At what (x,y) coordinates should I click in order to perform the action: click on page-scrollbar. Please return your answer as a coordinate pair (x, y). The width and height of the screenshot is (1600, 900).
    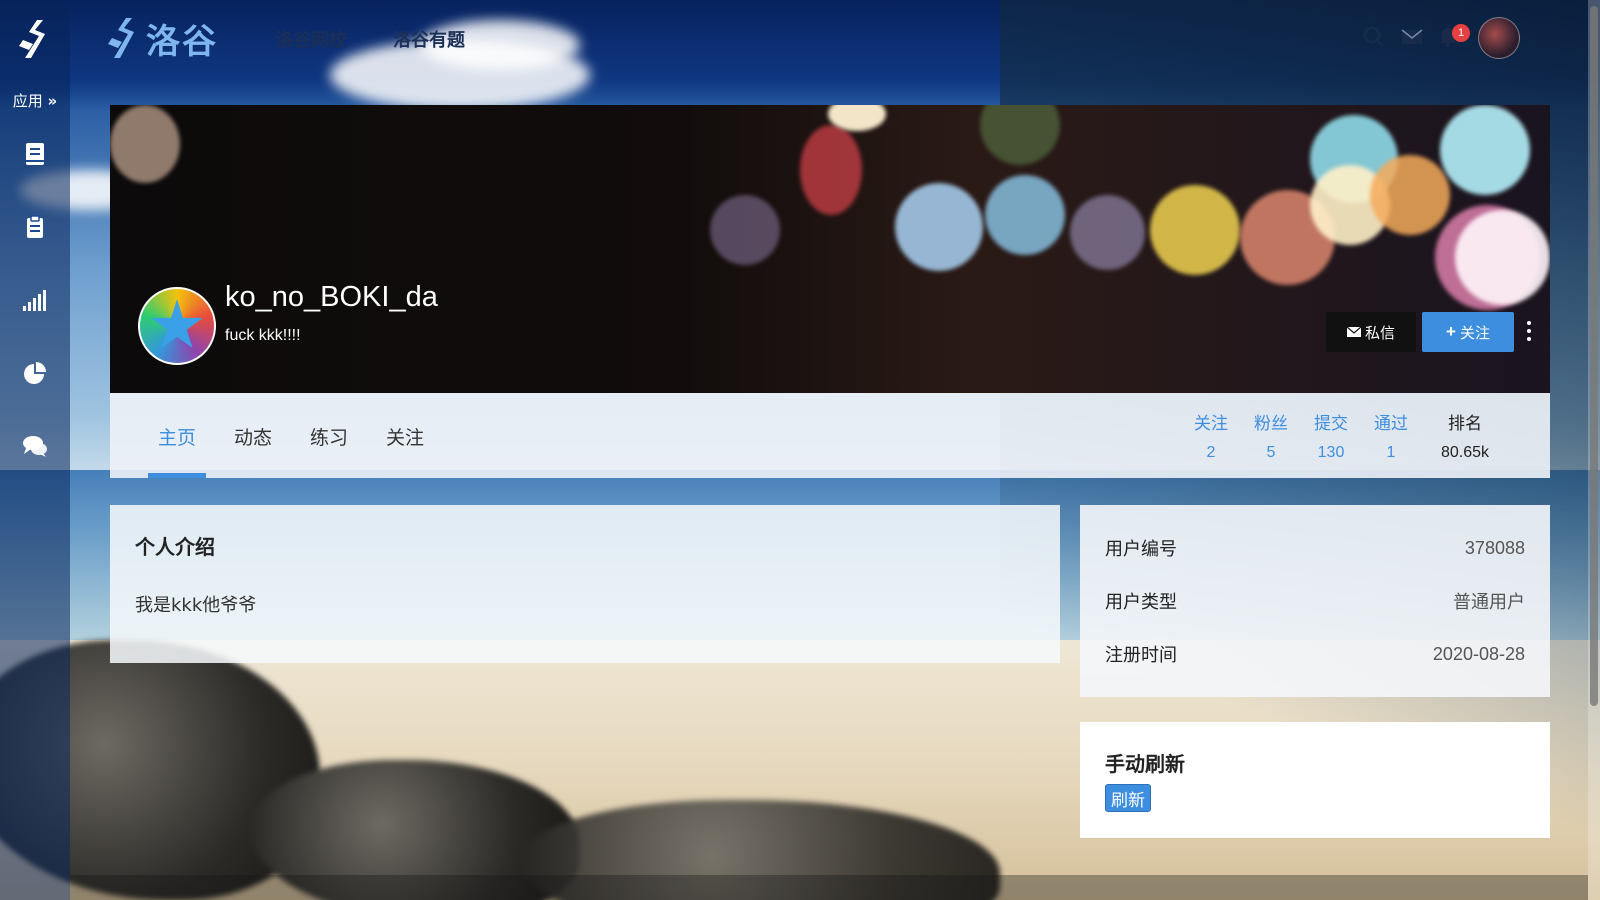
    Looking at the image, I should click on (1594, 450).